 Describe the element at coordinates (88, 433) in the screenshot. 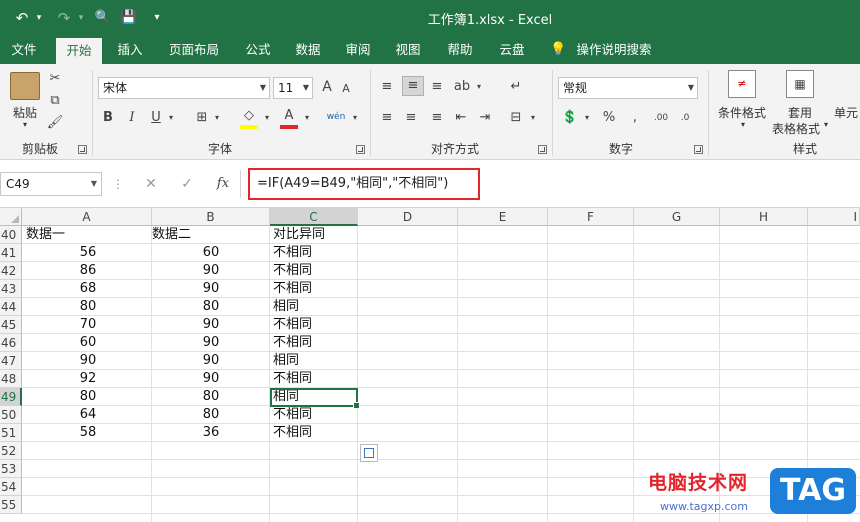

I see `cell-a: 58` at that location.